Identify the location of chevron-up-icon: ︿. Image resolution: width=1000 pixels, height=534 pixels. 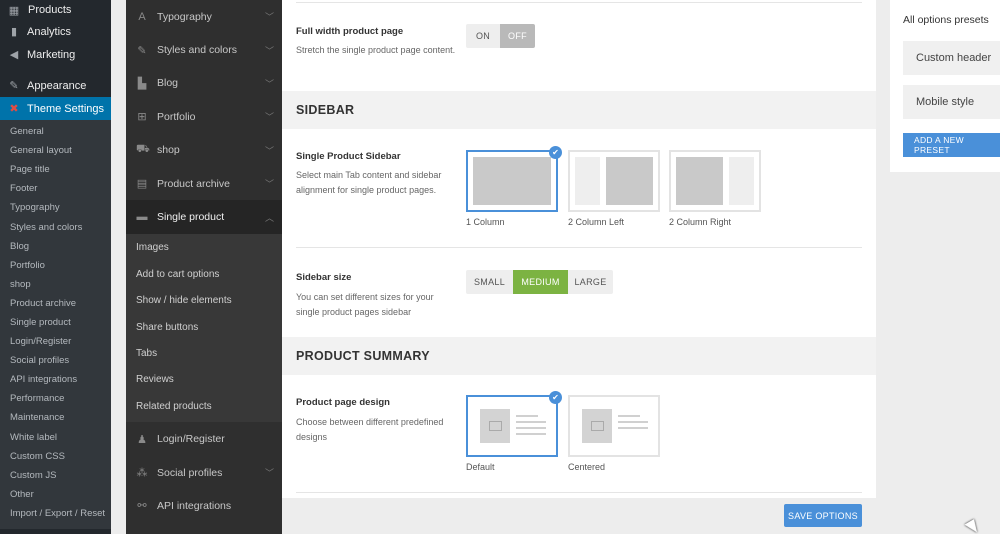
(269, 217).